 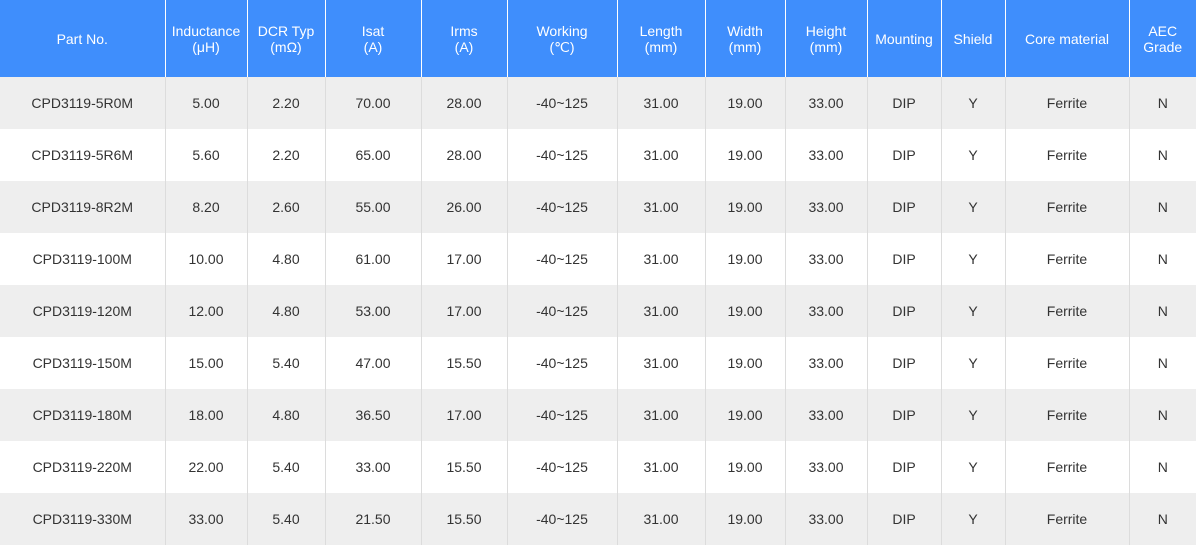 What do you see at coordinates (83, 259) in the screenshot?
I see `cell-part-no: CPD3119-100M` at bounding box center [83, 259].